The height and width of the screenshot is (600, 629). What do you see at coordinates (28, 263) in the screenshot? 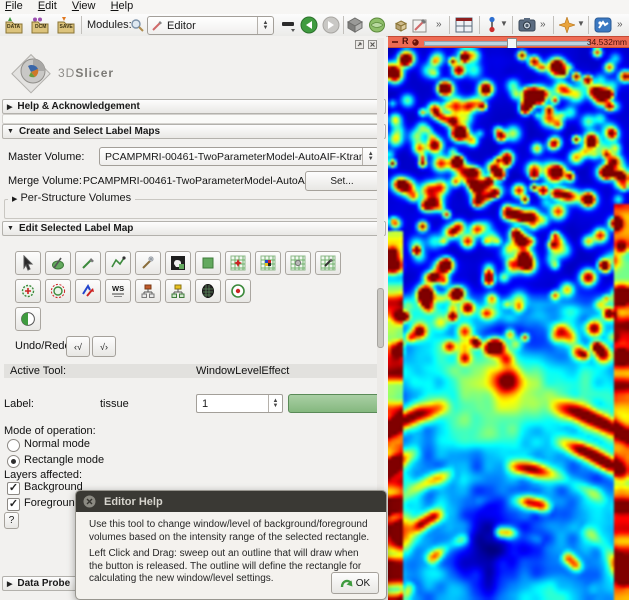
I see `default-tool-button` at bounding box center [28, 263].